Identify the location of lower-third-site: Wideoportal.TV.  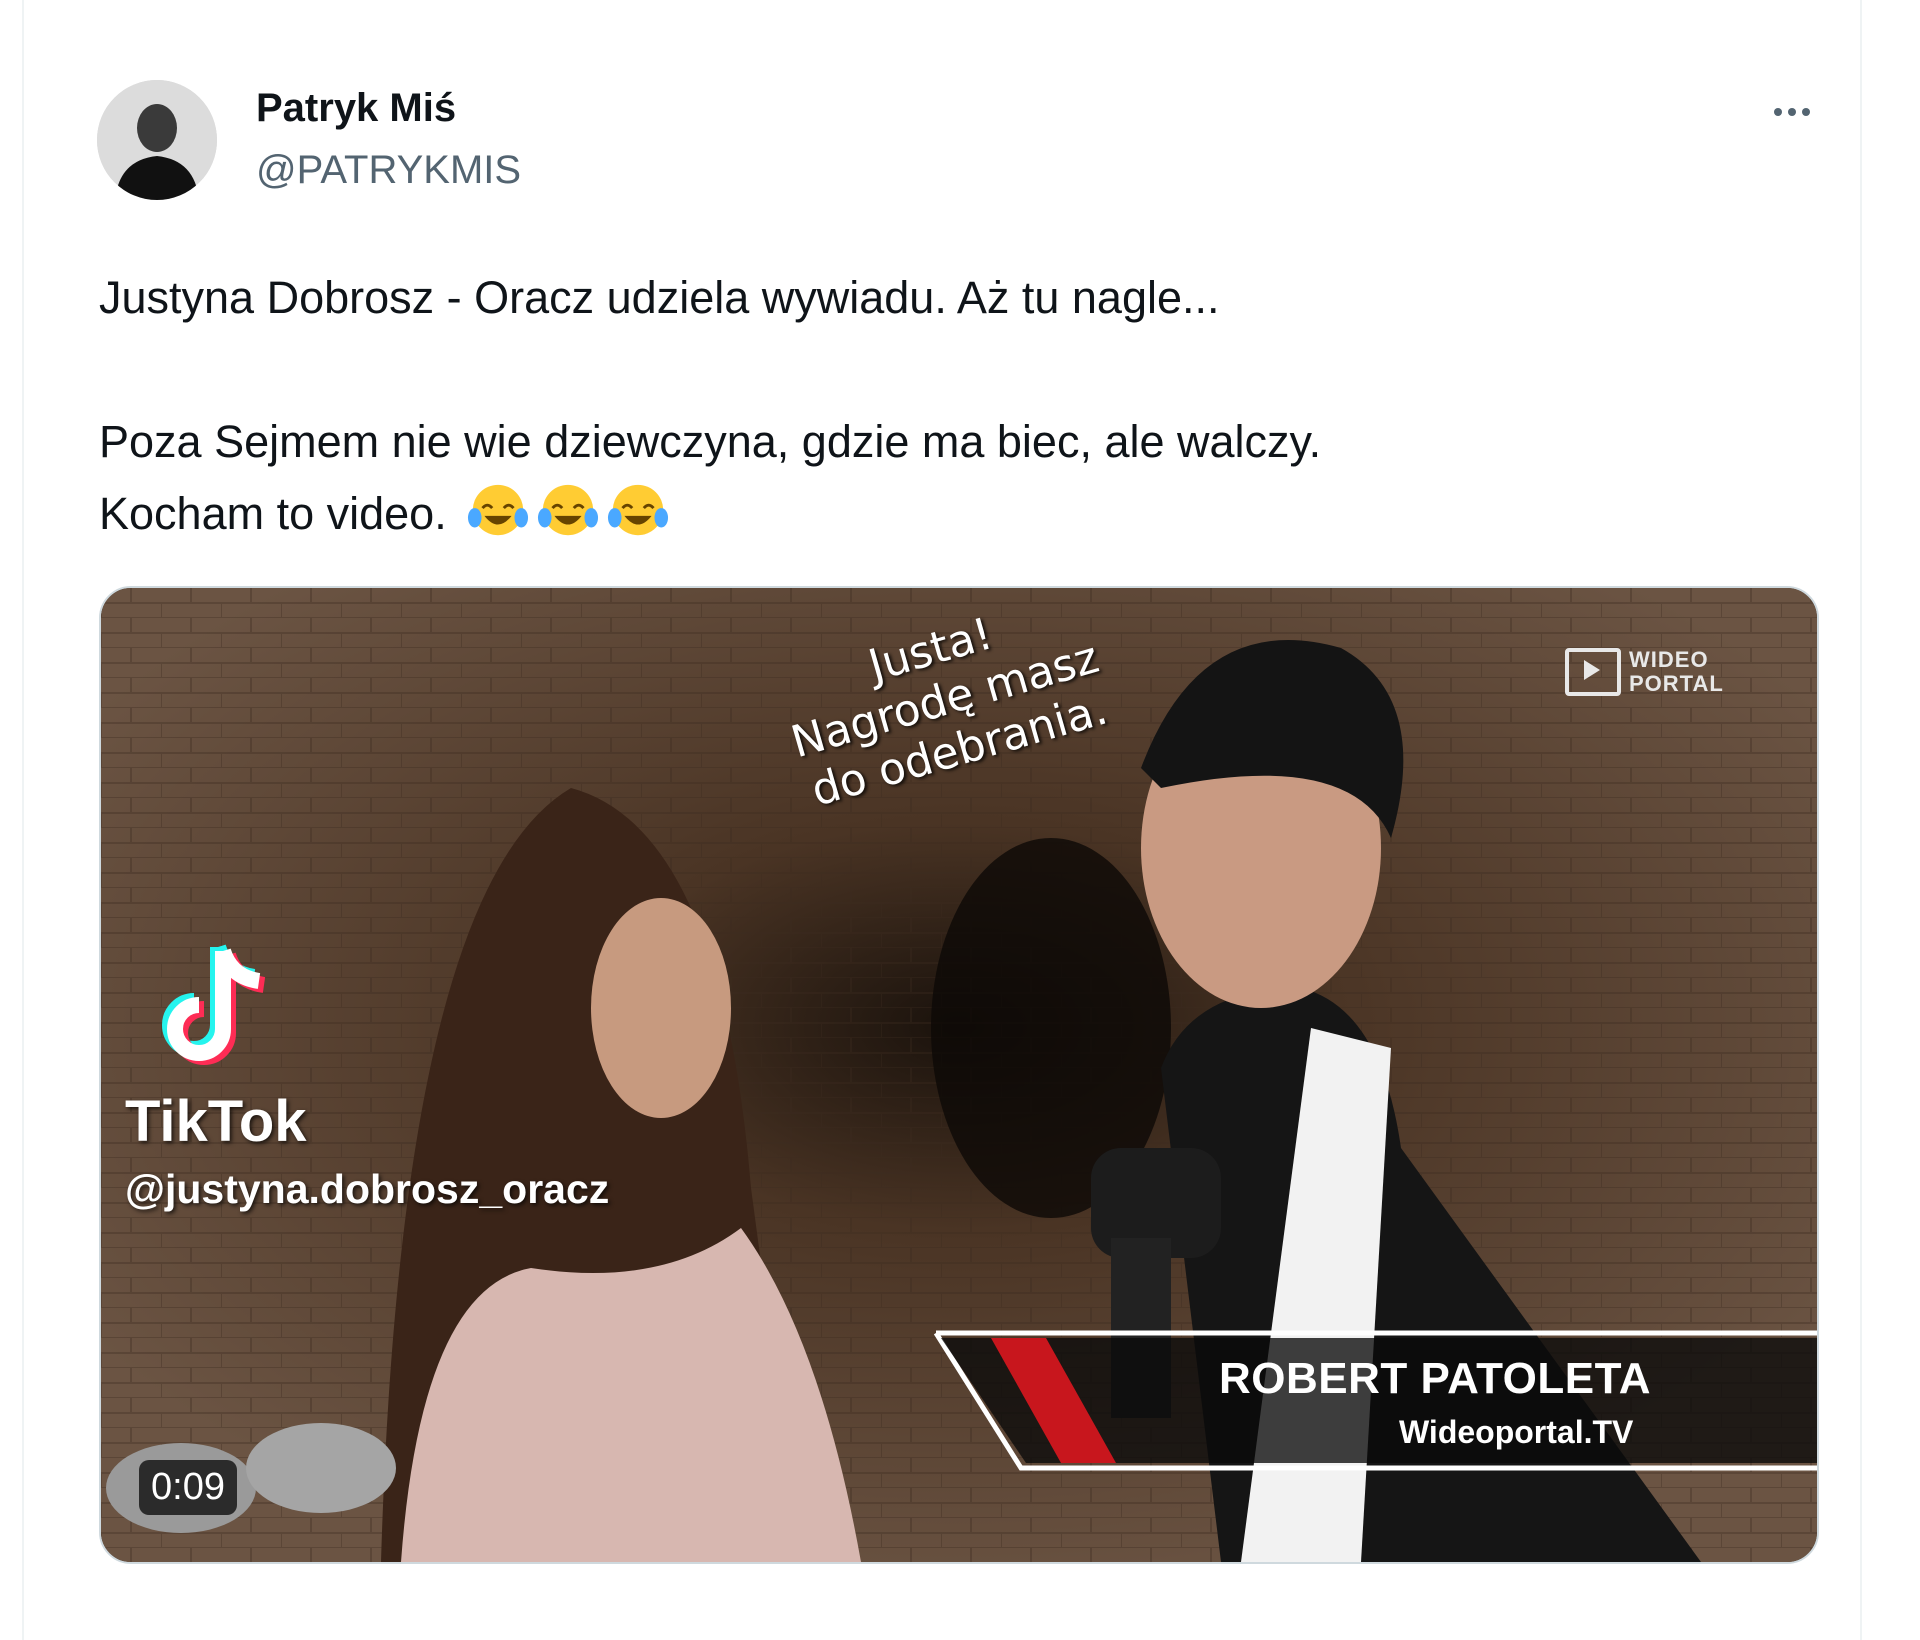
(1516, 1432).